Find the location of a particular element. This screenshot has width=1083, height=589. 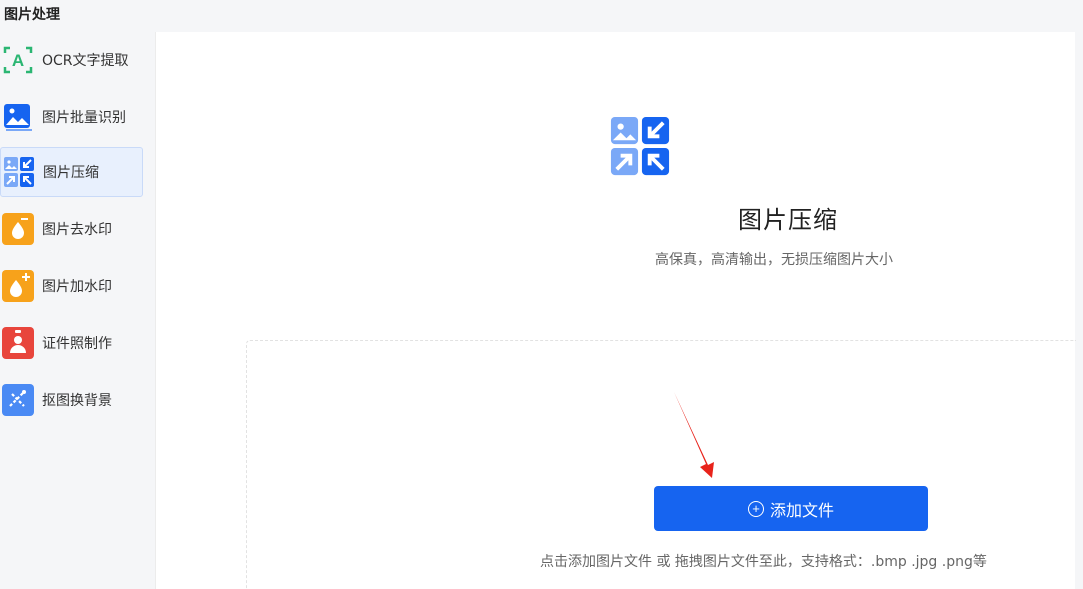

sidebar-item-label: 抠图换背景 is located at coordinates (77, 401).